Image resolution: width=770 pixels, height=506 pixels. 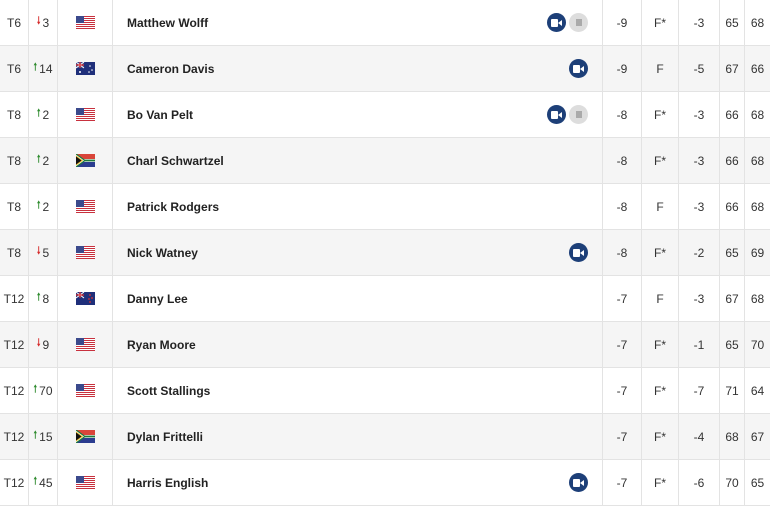 What do you see at coordinates (757, 252) in the screenshot?
I see `round-2: 69` at bounding box center [757, 252].